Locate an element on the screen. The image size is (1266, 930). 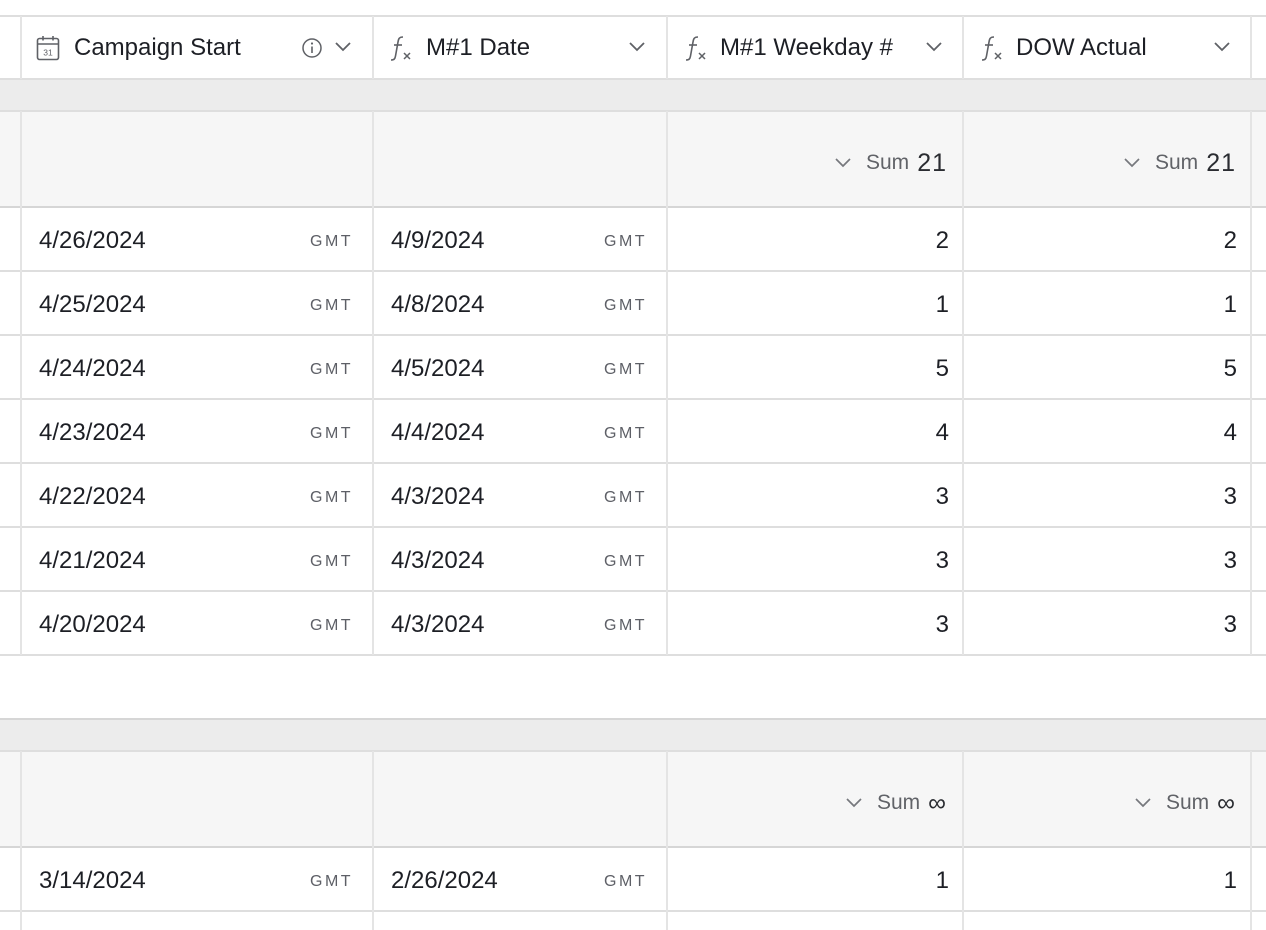
campaign-start-cell: 4/20/2024 is located at coordinates (92, 624).